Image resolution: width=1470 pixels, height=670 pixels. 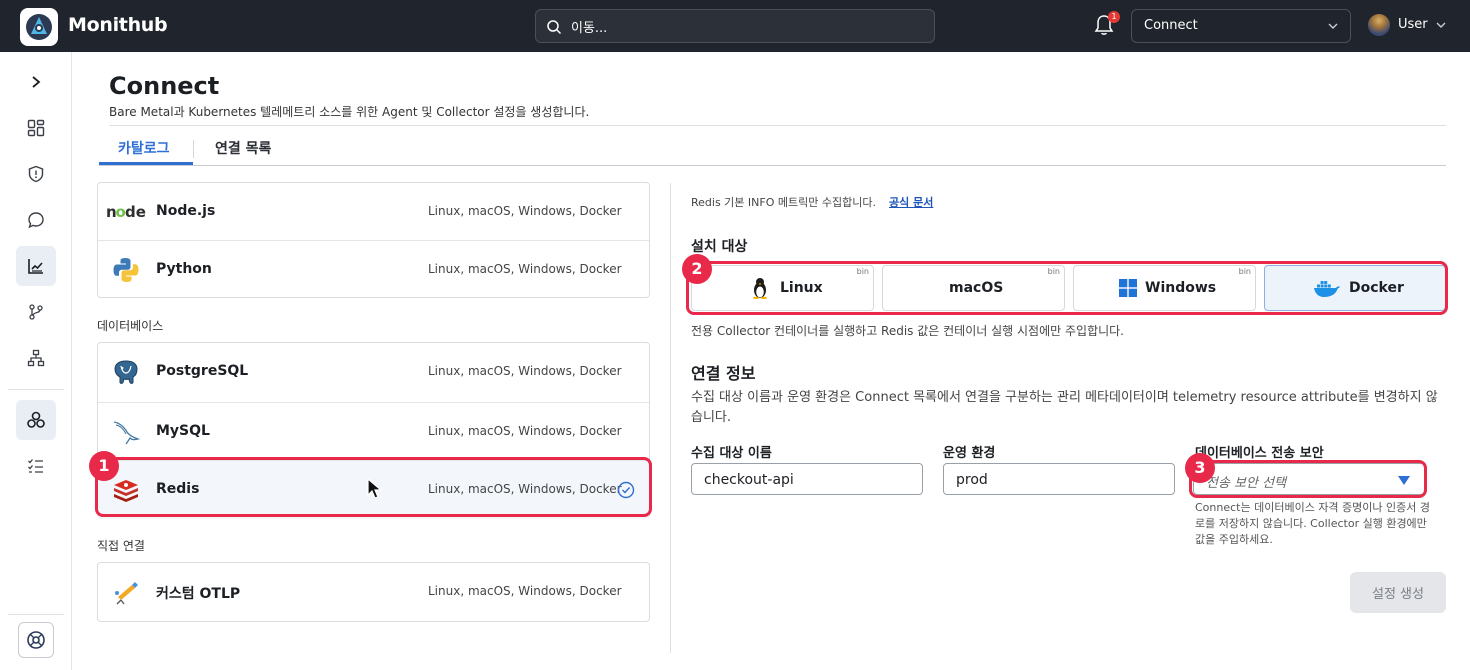 I want to click on sidebar-item-connect, so click(x=36, y=420).